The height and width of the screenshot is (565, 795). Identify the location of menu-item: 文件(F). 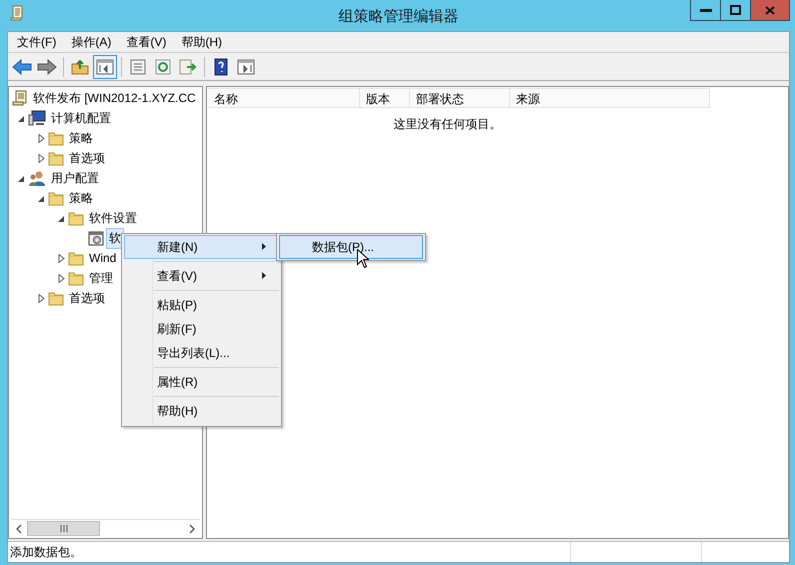
(36, 42).